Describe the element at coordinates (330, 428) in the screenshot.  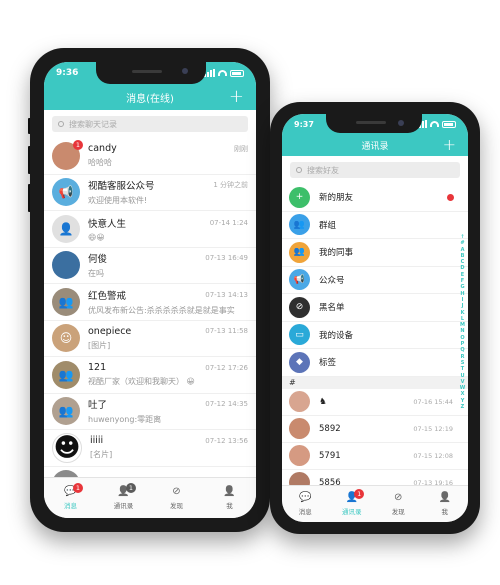
I see `friend-name: 5892` at that location.